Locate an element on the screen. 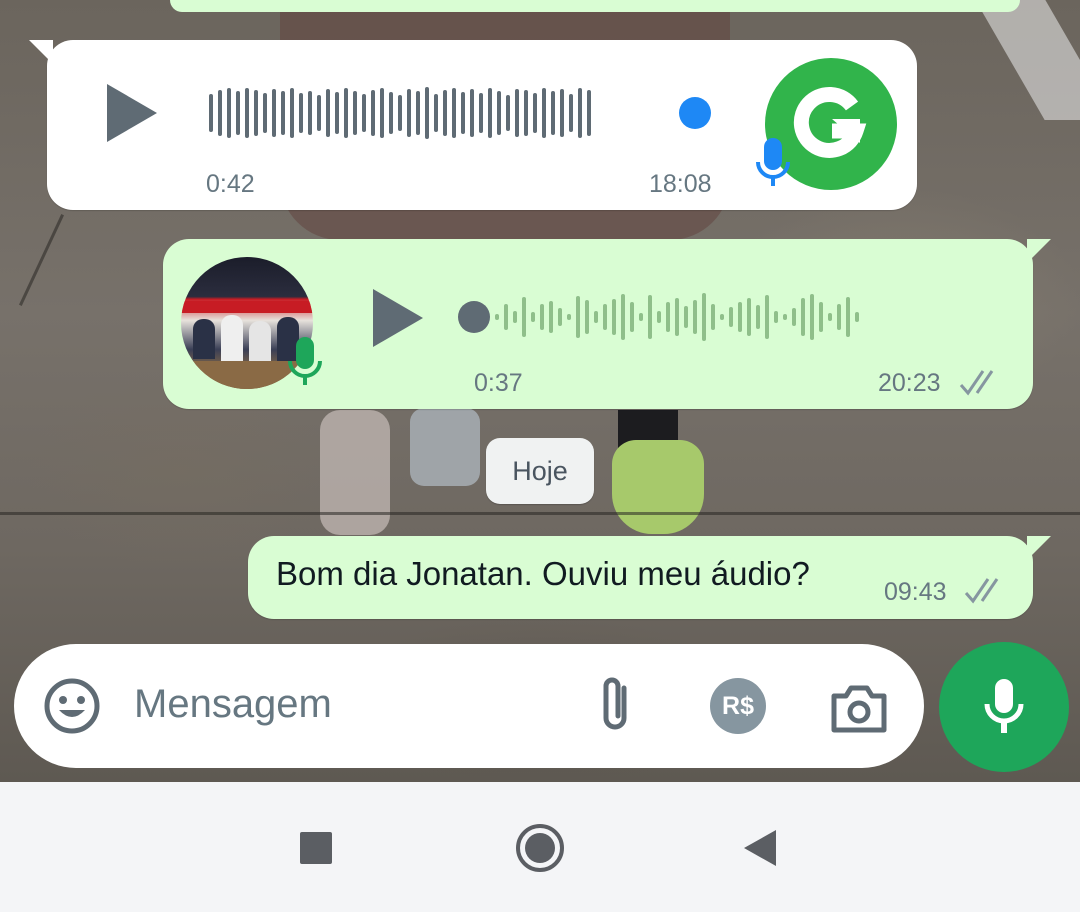  message-timestamp: 09:43 is located at coordinates (915, 592).